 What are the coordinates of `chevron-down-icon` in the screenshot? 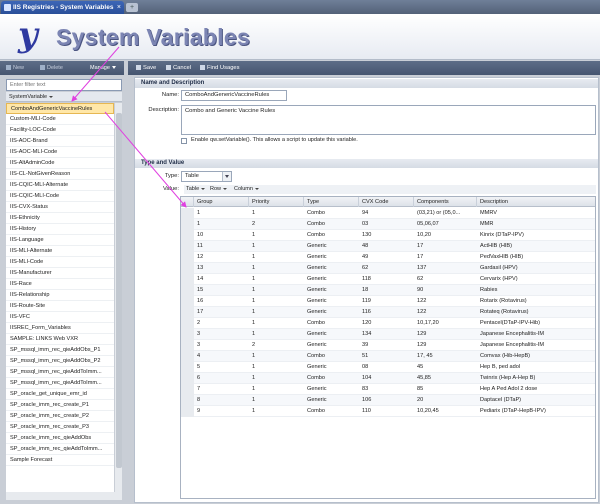 It's located at (226, 176).